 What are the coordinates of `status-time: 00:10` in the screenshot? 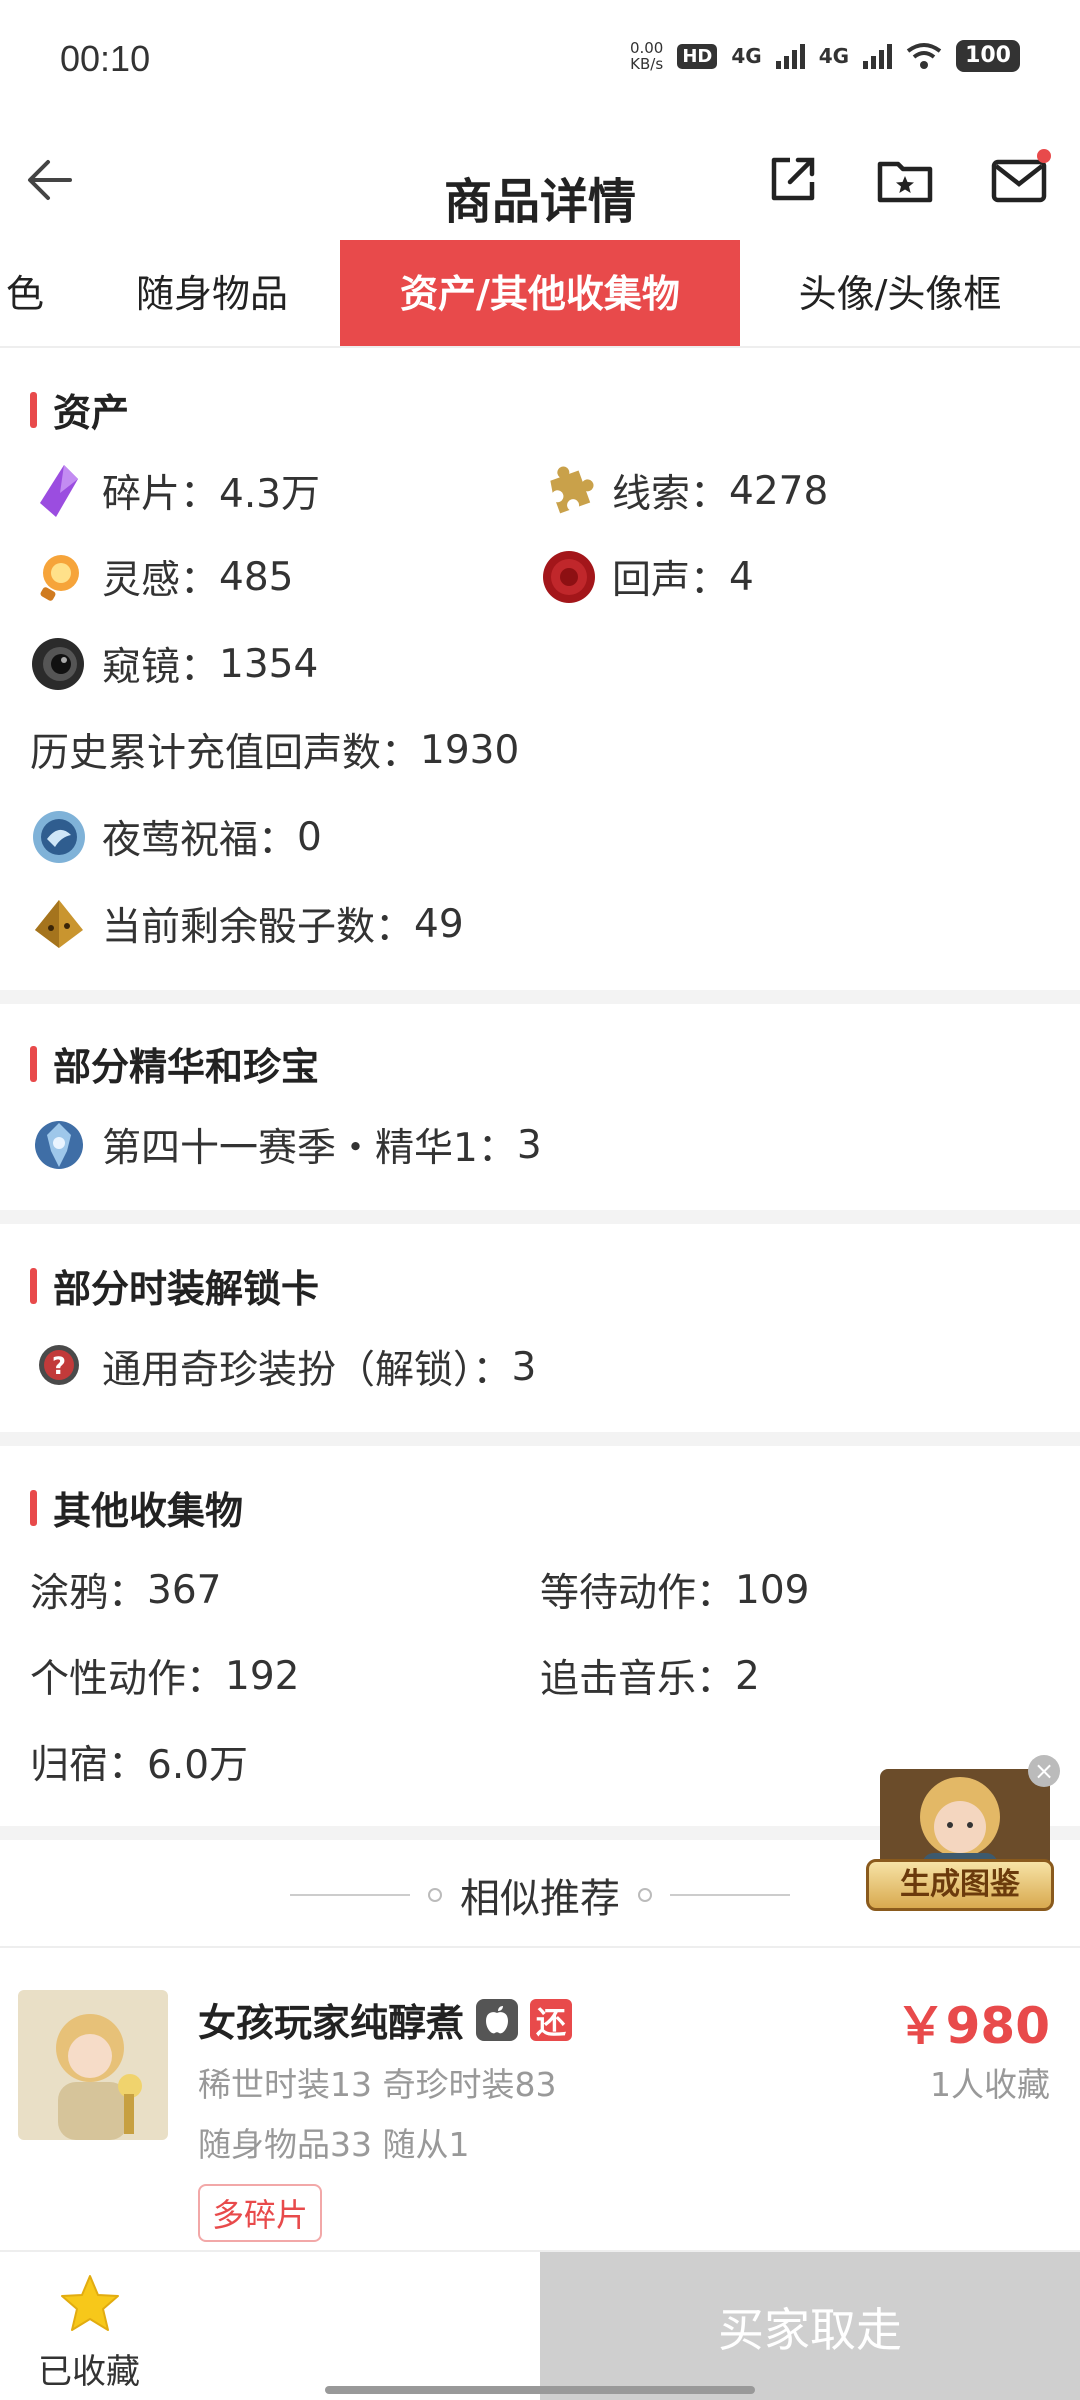 It's located at (105, 58).